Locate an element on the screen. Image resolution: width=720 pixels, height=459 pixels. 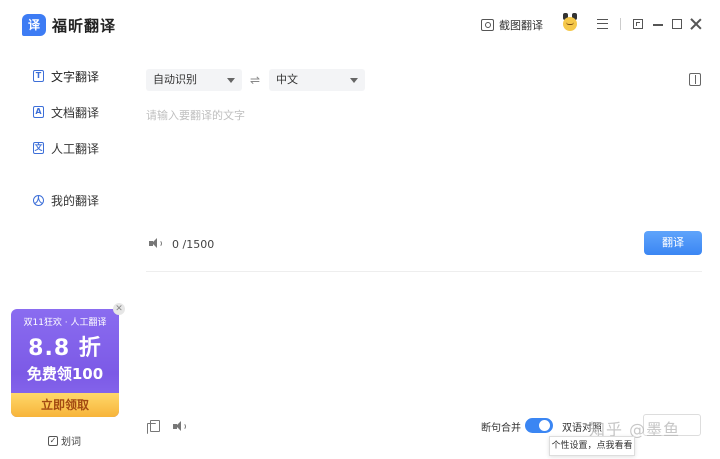
char-count: 0 /1500 is located at coordinates (193, 244).